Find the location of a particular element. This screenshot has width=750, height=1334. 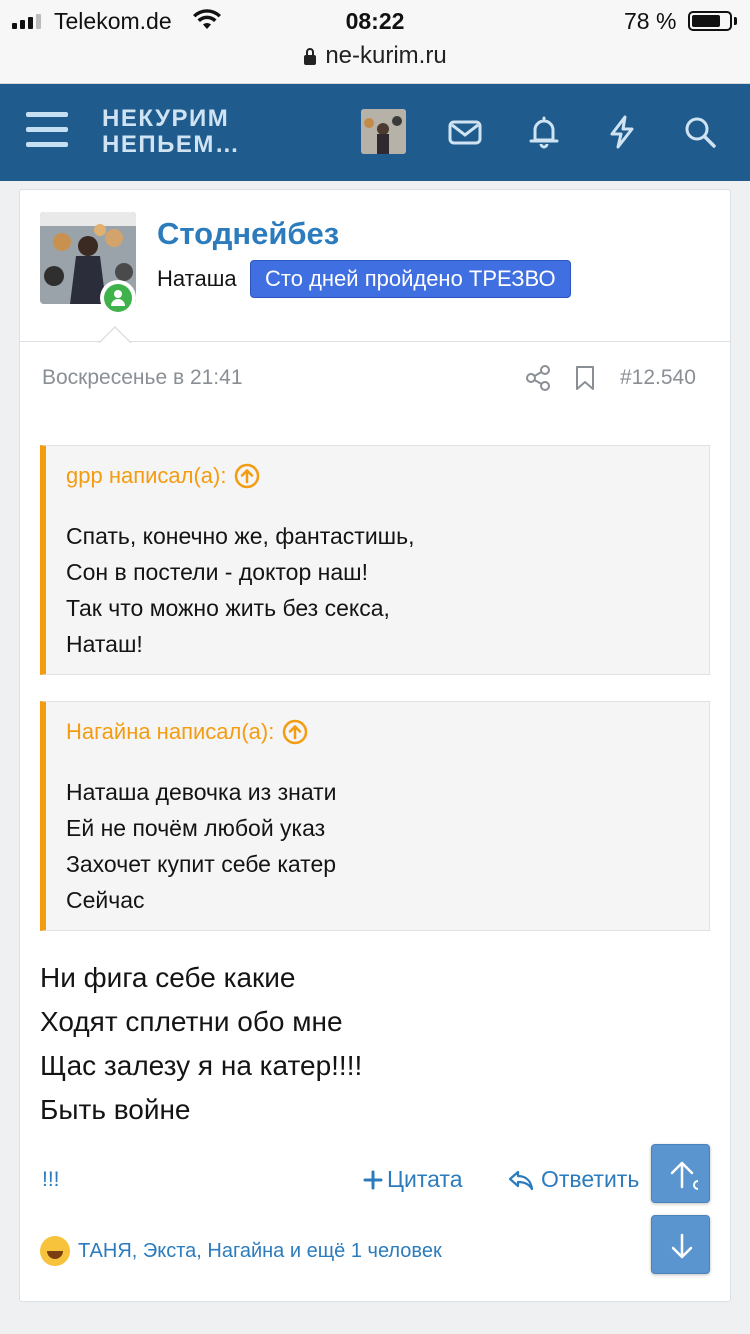

quote-line: Сон в постели - доктор наш! is located at coordinates (217, 572).